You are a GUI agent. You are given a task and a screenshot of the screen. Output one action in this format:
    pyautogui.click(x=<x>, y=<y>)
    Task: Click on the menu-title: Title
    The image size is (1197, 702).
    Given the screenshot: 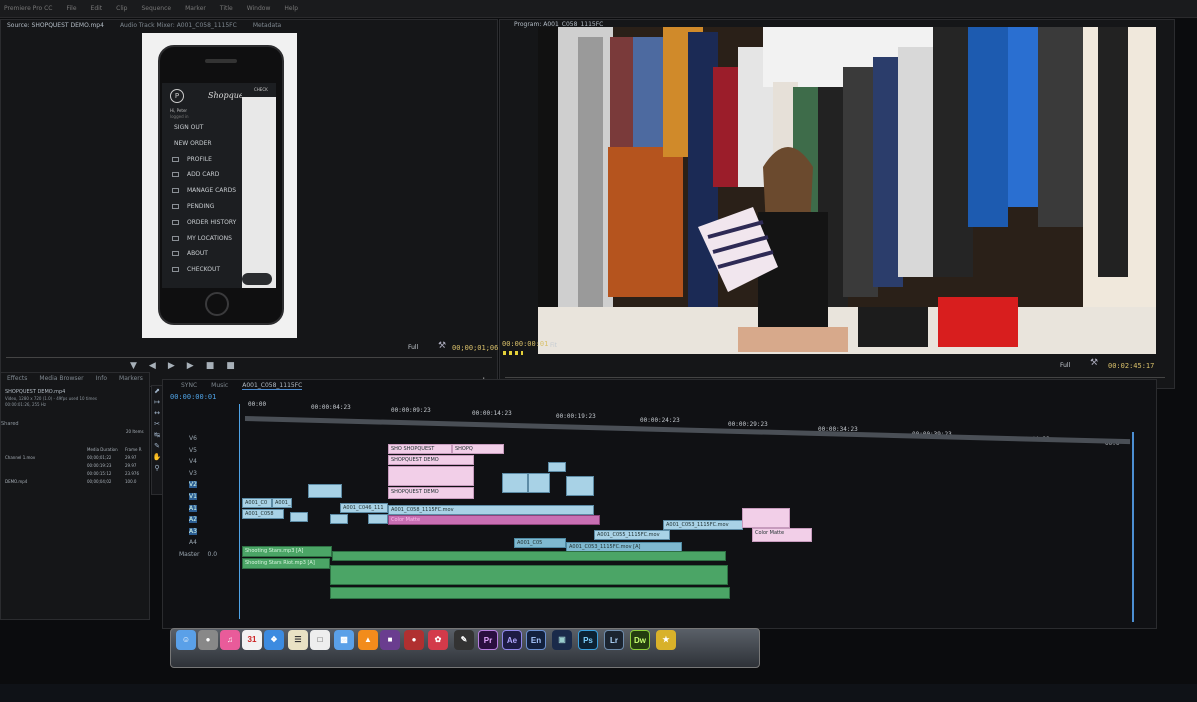 What is the action you would take?
    pyautogui.click(x=226, y=11)
    